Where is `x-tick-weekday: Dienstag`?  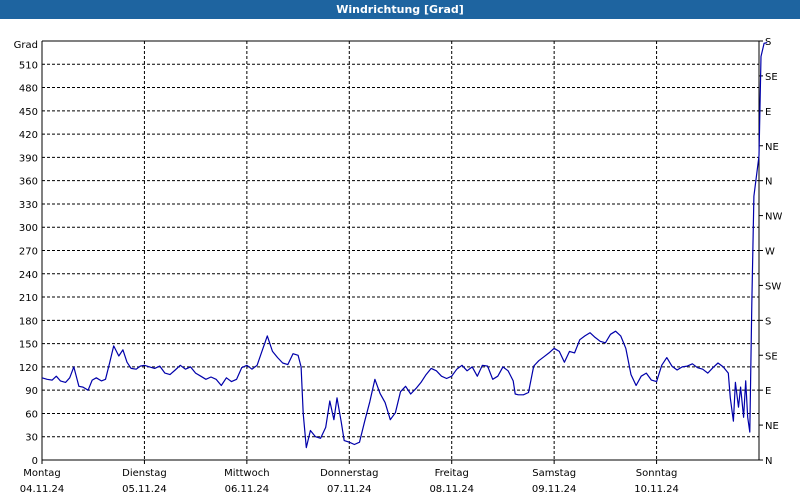
x-tick-weekday: Dienstag is located at coordinates (144, 473).